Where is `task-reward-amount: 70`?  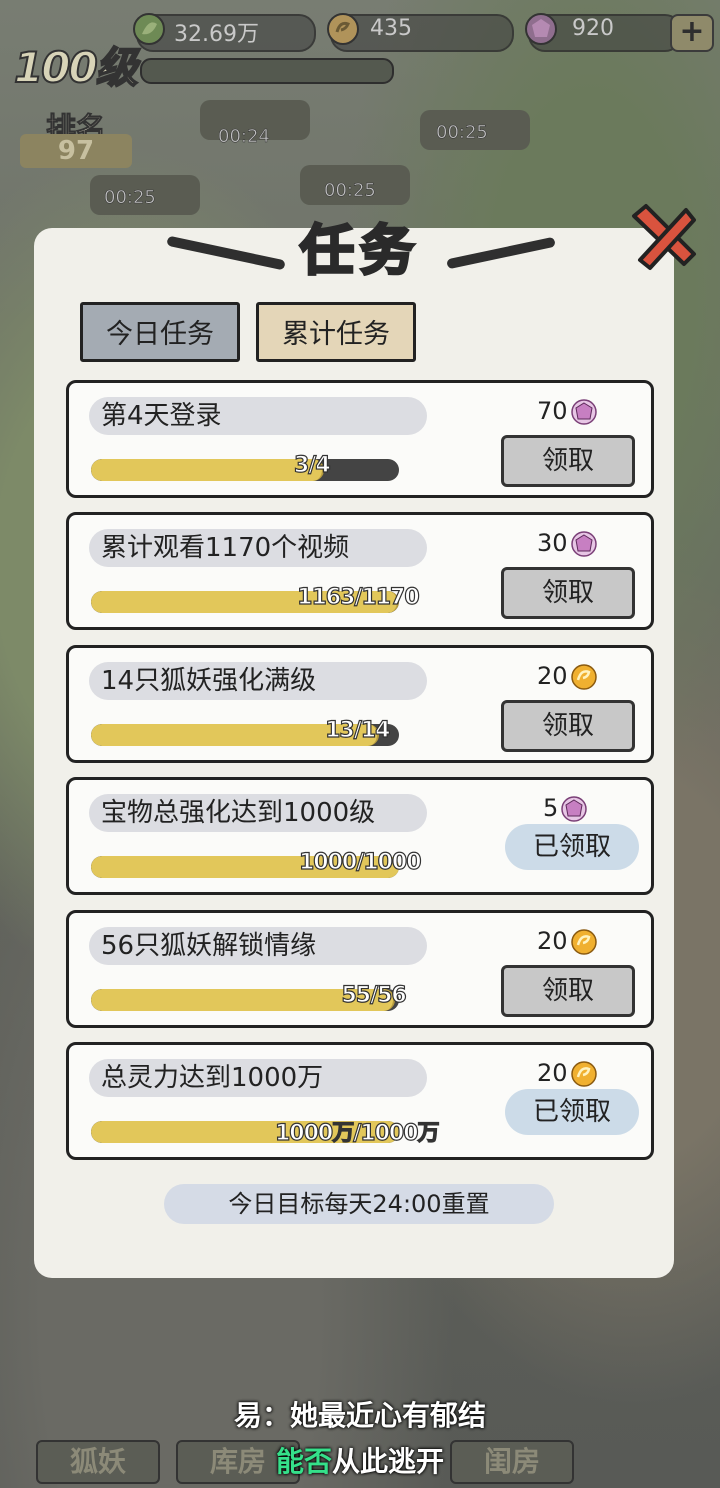
task-reward-amount: 70 is located at coordinates (552, 411).